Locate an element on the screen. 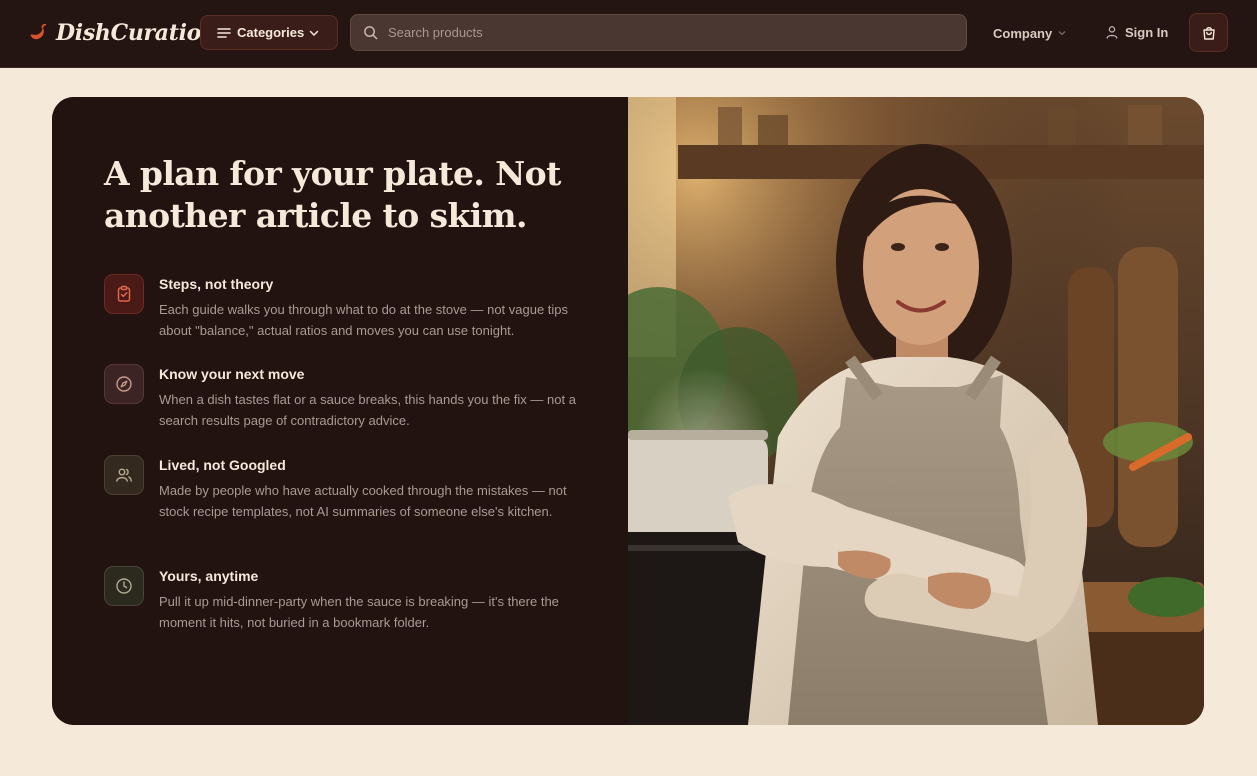  feature-title: Know your next move is located at coordinates (232, 374).